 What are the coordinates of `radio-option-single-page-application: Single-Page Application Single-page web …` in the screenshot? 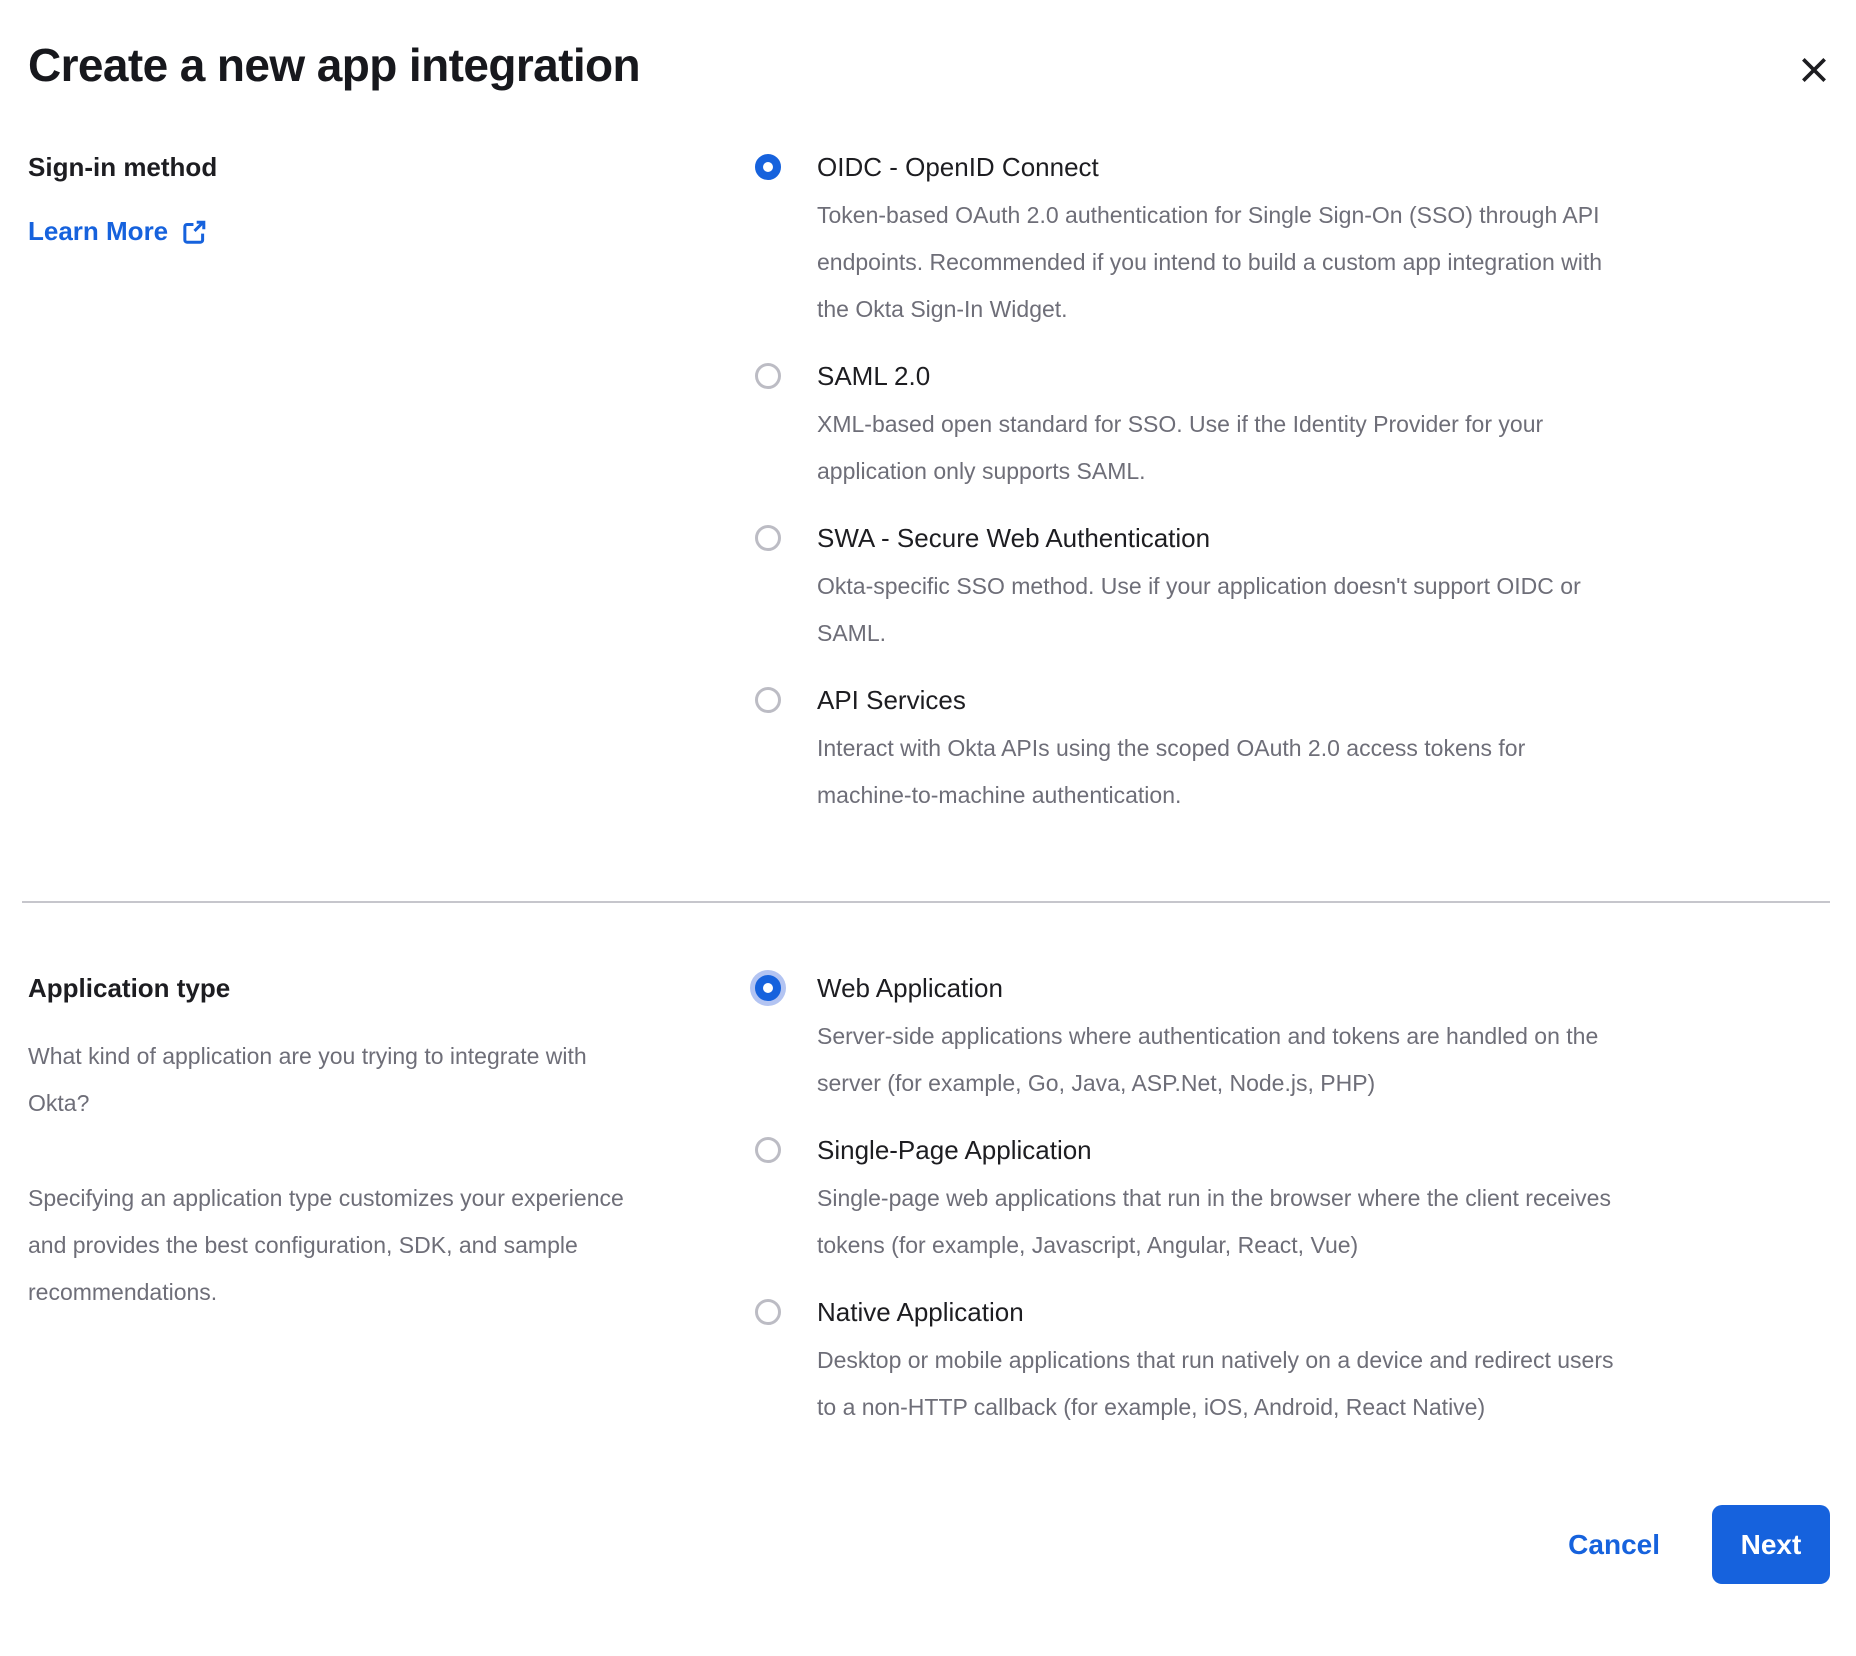 It's located at (1292, 1201).